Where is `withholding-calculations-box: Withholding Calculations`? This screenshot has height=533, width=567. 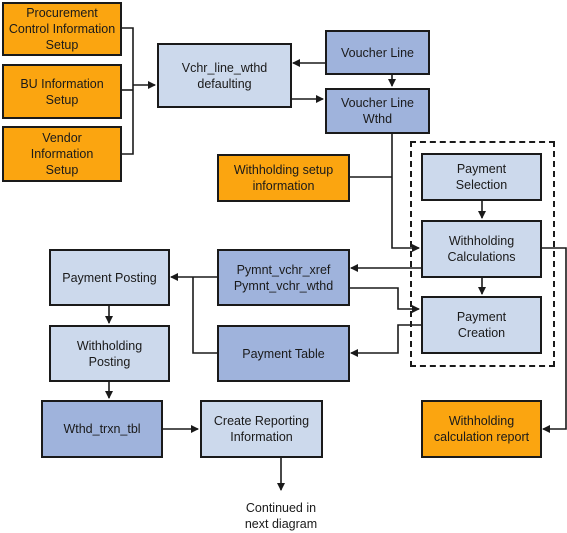 withholding-calculations-box: Withholding Calculations is located at coordinates (481, 249).